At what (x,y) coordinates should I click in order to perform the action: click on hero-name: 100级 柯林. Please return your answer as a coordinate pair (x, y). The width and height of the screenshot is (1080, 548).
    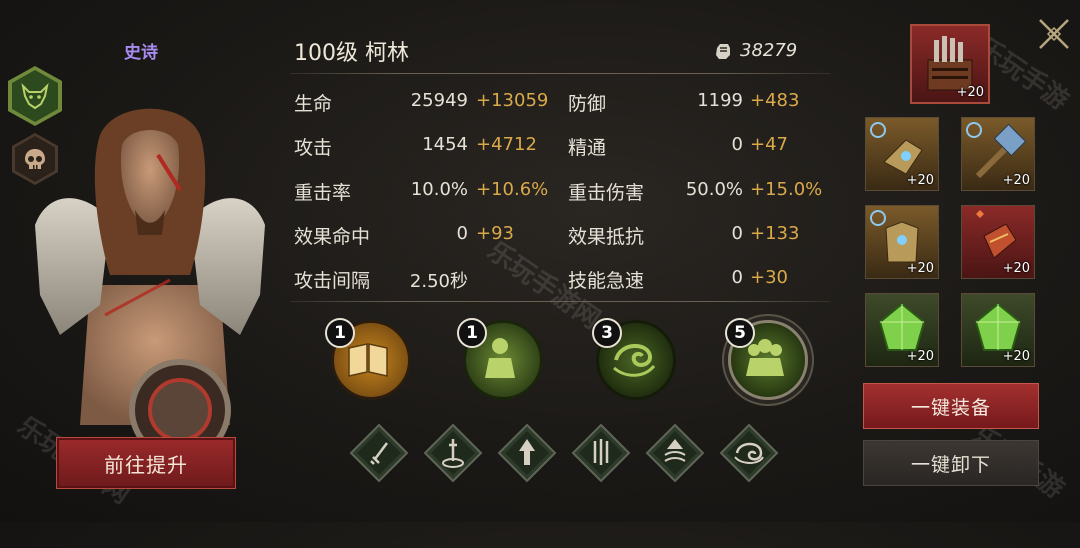
    Looking at the image, I should click on (351, 53).